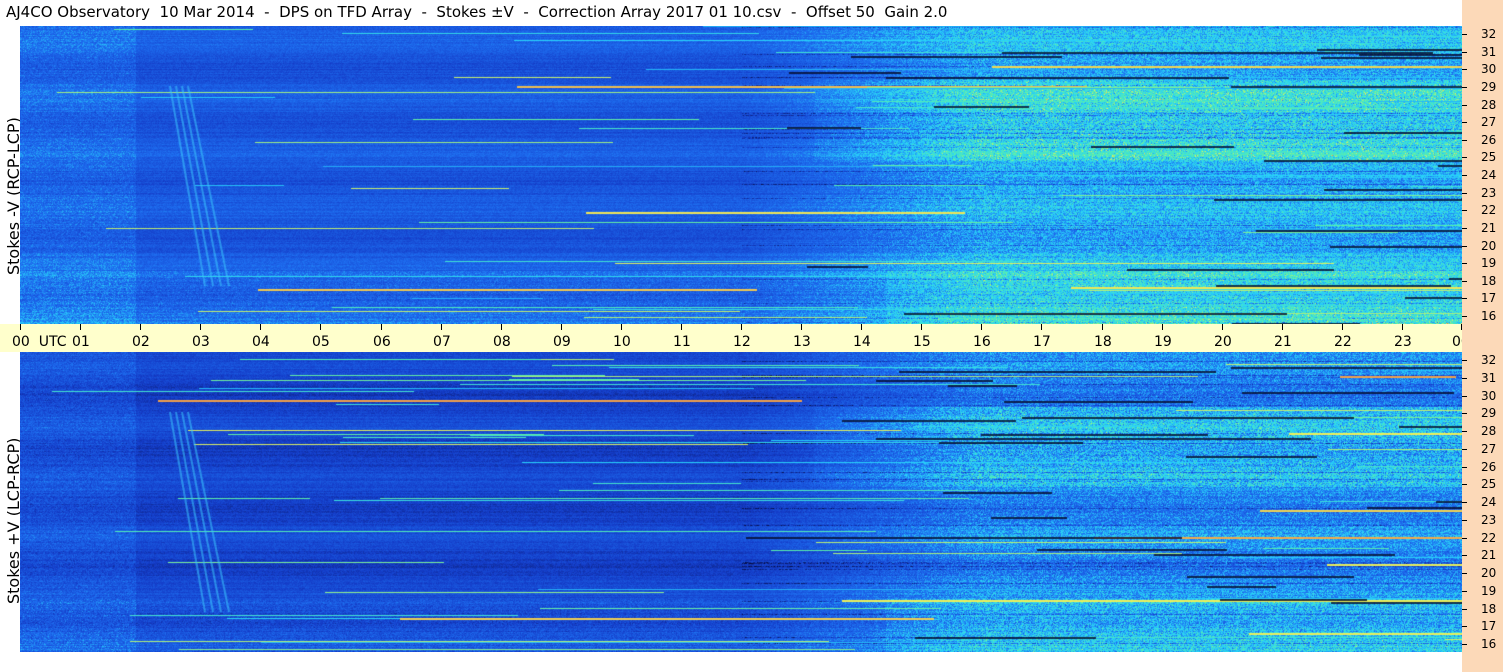 The image size is (1503, 672). Describe the element at coordinates (731, 662) in the screenshot. I see `bottom-margin` at that location.